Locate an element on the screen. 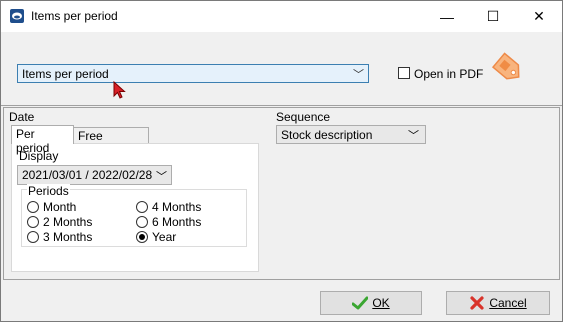 The width and height of the screenshot is (563, 322). radio-6-months-label: 6 Months is located at coordinates (176, 222).